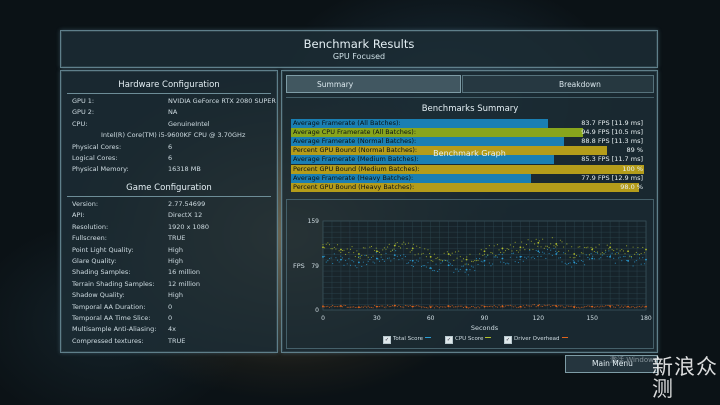 This screenshot has width=720, height=405. Describe the element at coordinates (184, 283) in the screenshot. I see `game-value: 12 million` at that location.